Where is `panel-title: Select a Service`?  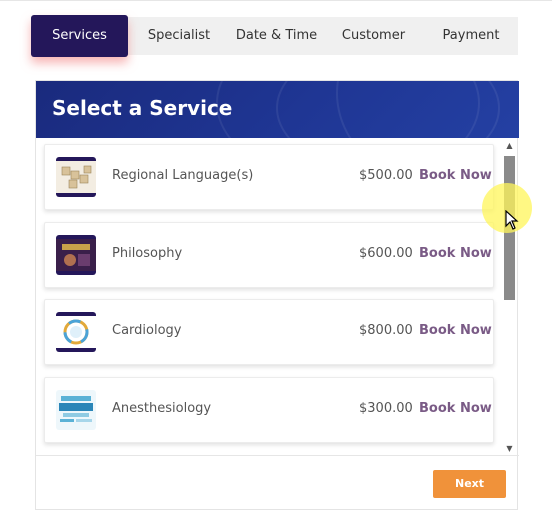 panel-title: Select a Service is located at coordinates (142, 108).